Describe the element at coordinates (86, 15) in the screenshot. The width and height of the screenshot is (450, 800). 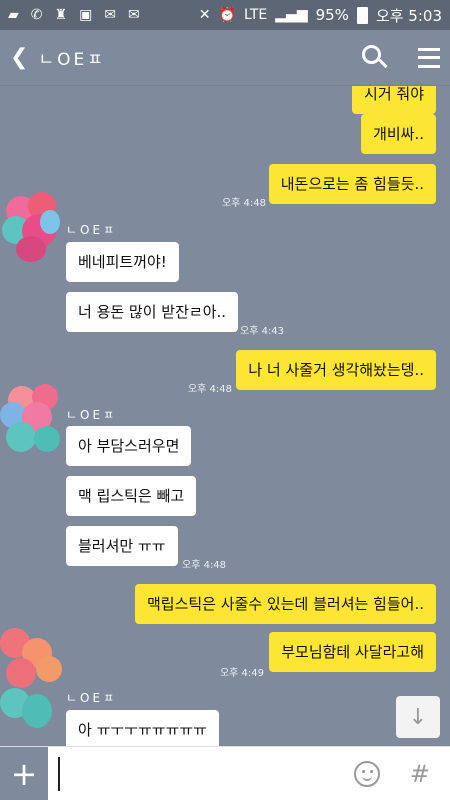
I see `image-notification-icon: ▣` at that location.